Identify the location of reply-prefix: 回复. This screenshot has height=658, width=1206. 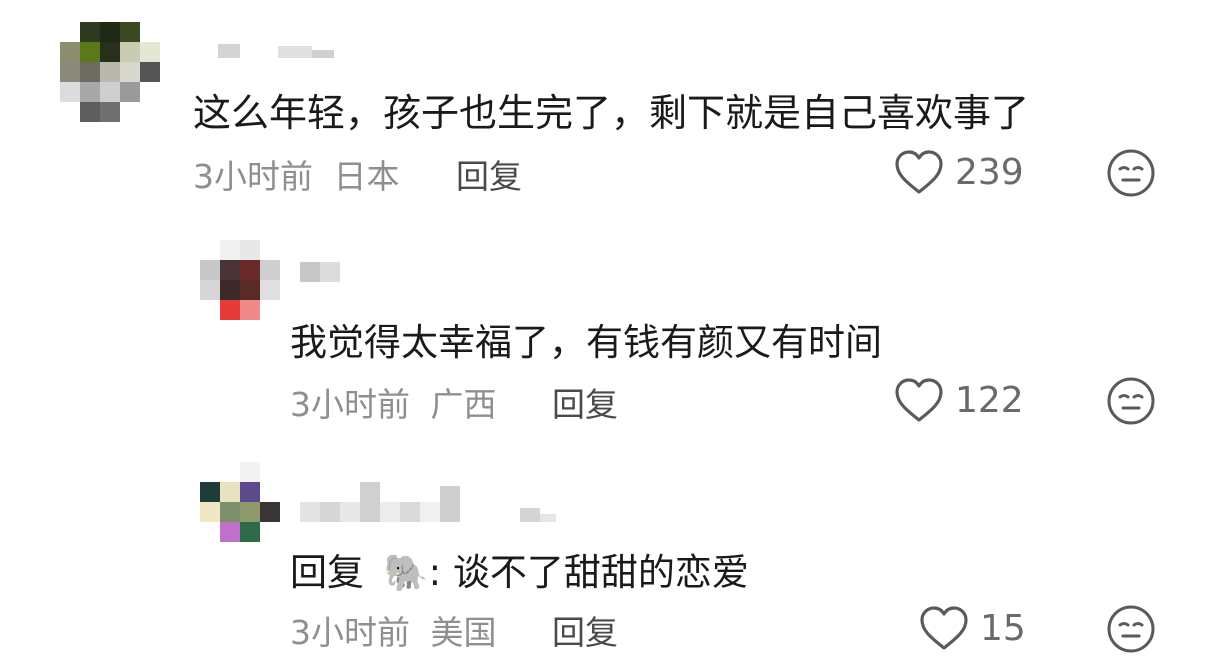
(327, 572).